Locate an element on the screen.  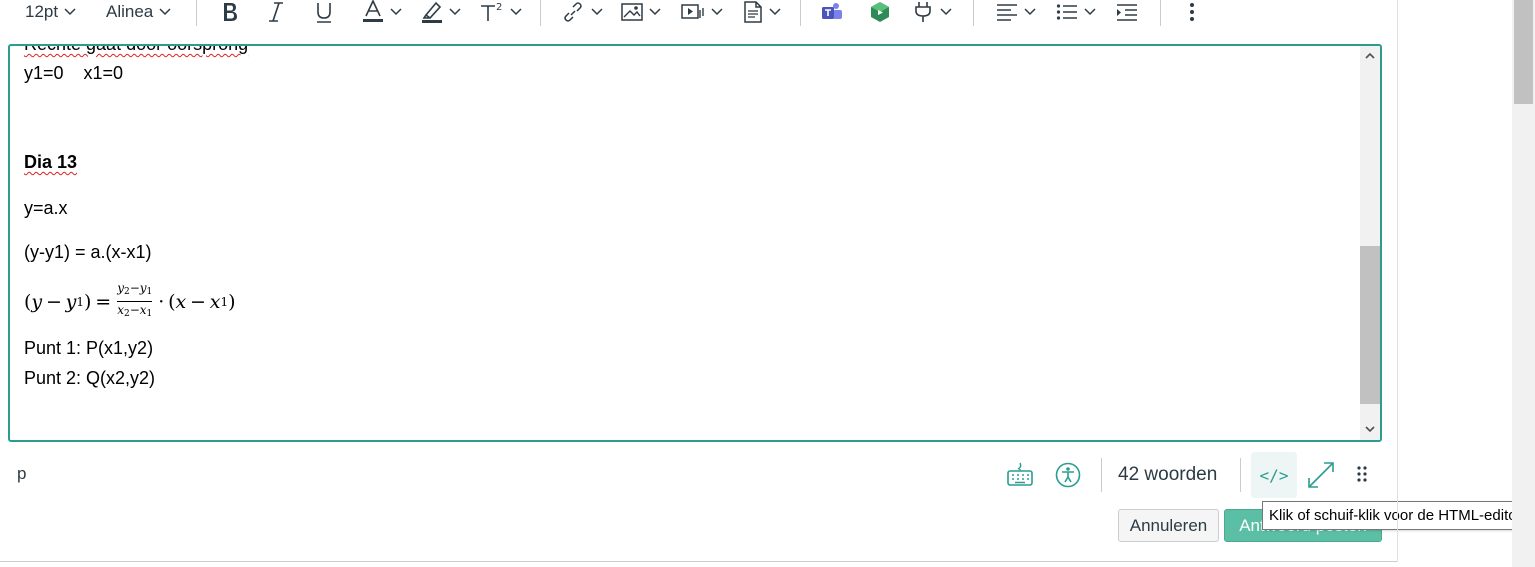
bold-button is located at coordinates (230, 12).